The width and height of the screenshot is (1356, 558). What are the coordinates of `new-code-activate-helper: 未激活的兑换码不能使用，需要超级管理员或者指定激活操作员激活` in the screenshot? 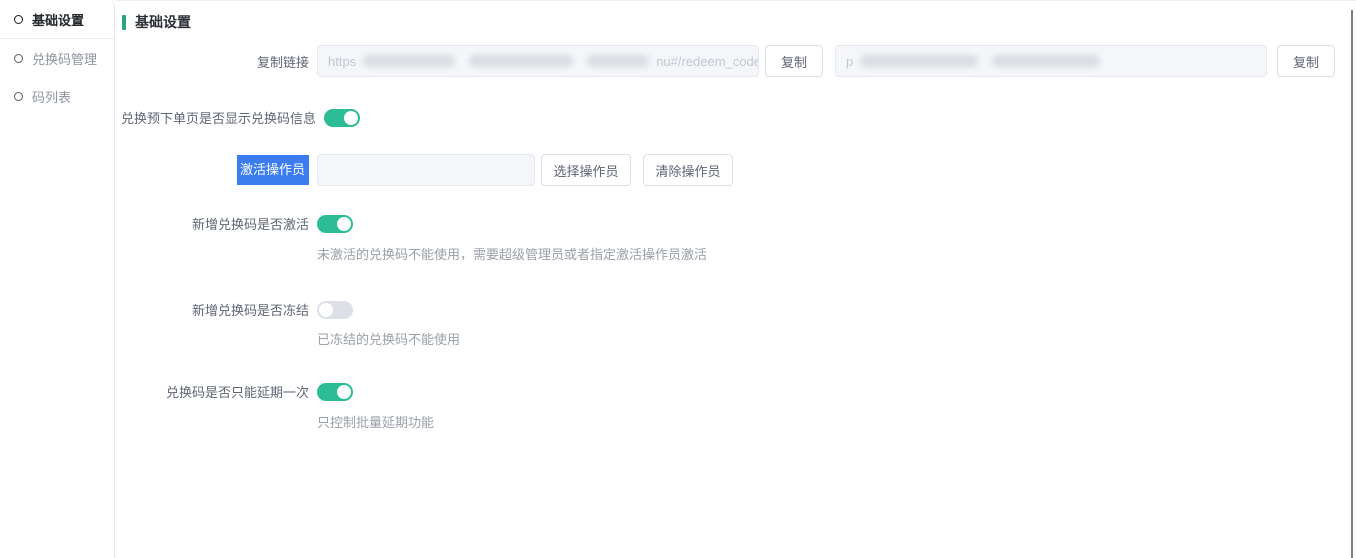 It's located at (512, 254).